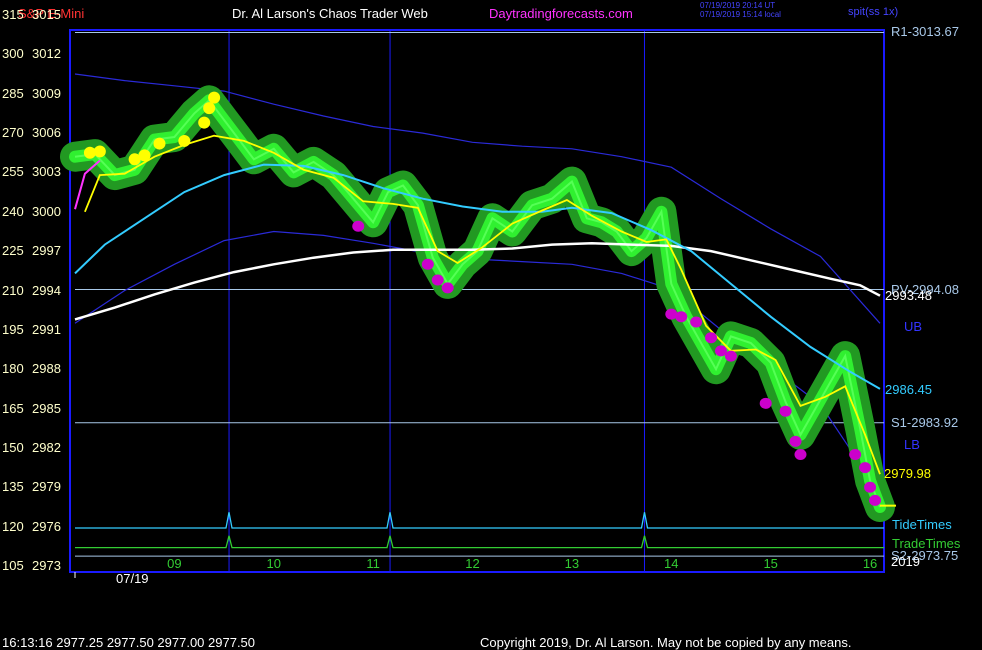  Describe the element at coordinates (908, 295) in the screenshot. I see `line-end-label: 2993.48` at that location.